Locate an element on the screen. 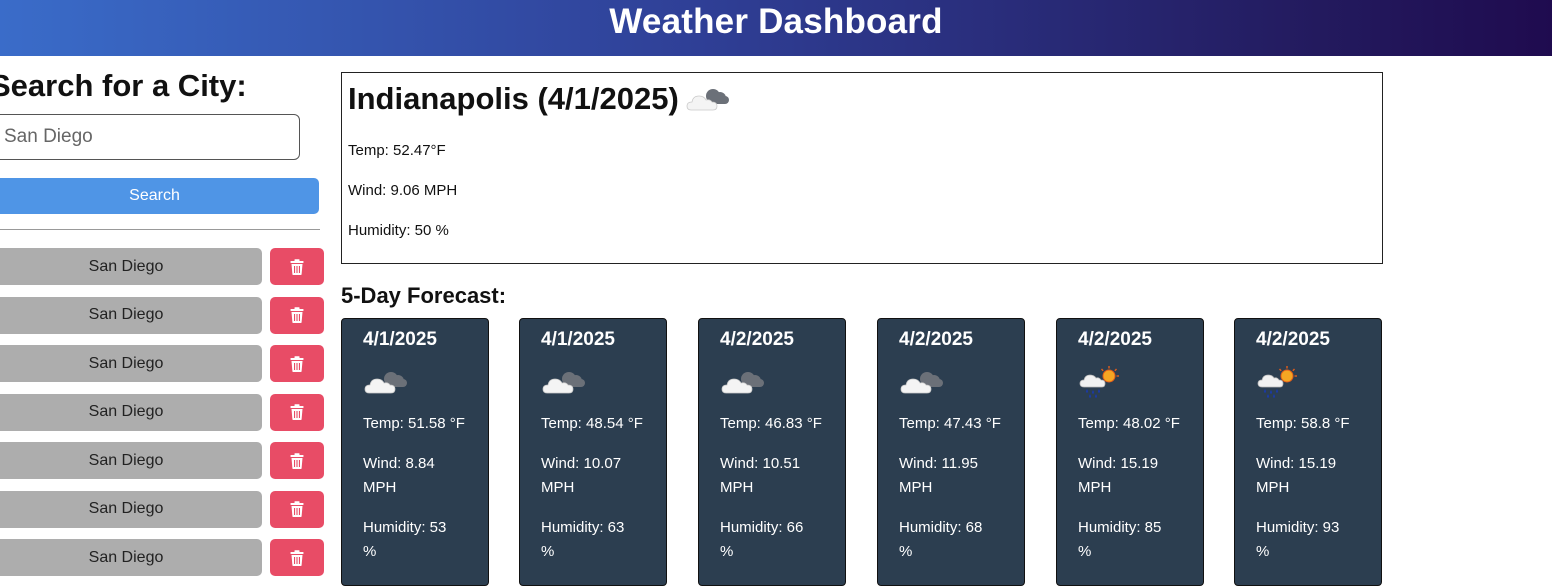 The width and height of the screenshot is (1552, 588). forecast-temp: Temp: 48.02 °F is located at coordinates (1129, 423).